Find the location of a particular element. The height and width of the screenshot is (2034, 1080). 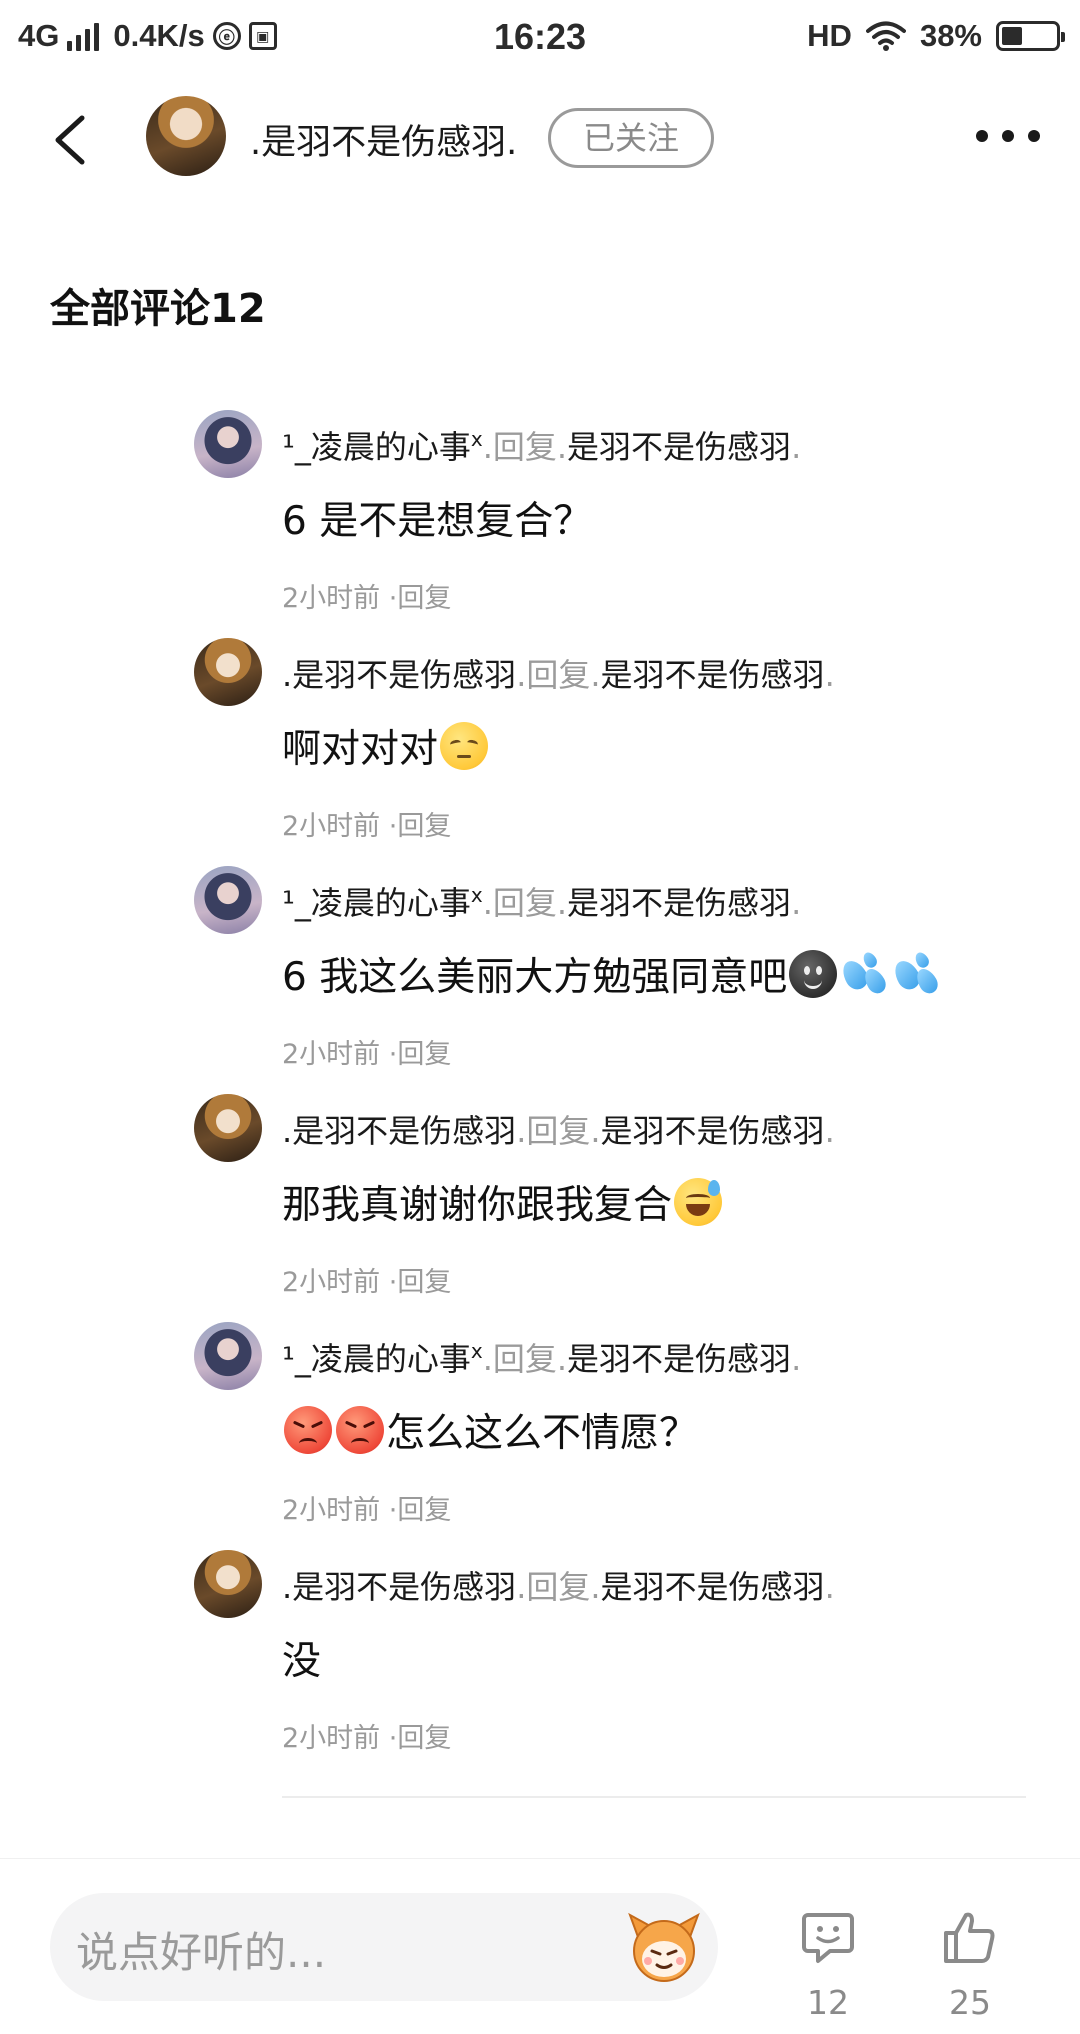

comment-item: .是羽不是伤感羽.回复.是羽不是伤感羽. 那我真谢谢你跟我复合 2小时前 ·回复 is located at coordinates (540, 1200).